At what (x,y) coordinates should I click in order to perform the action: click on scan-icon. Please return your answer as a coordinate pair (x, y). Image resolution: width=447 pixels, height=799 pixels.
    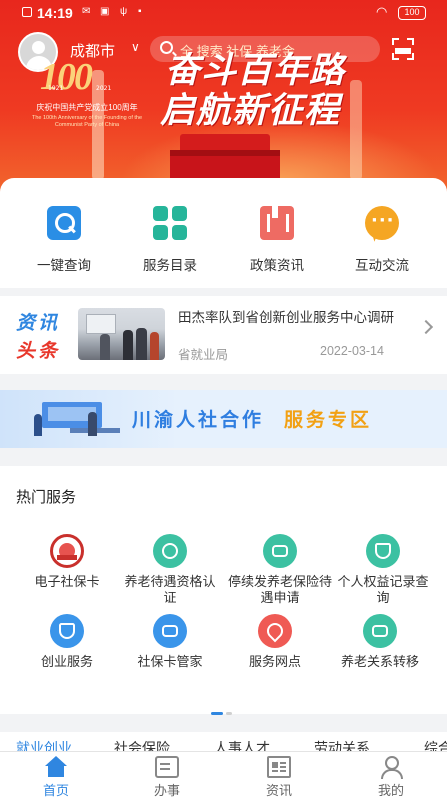
    Looking at the image, I should click on (403, 49).